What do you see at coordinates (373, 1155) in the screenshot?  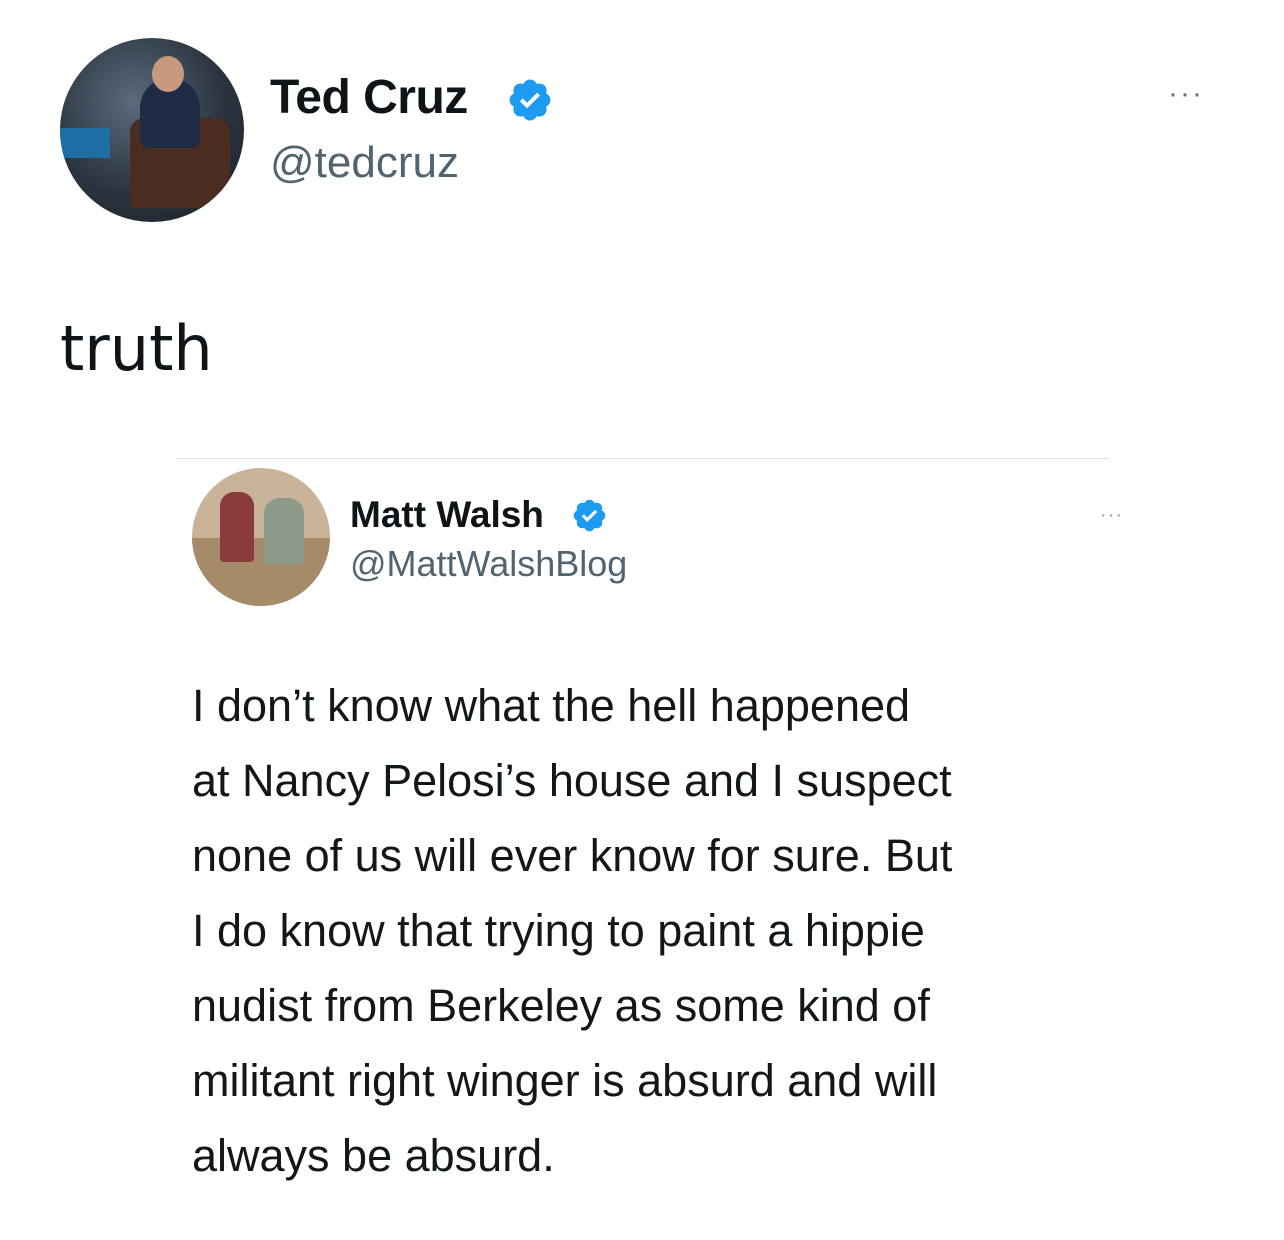 I see `quoted-text-line: always be absurd.` at bounding box center [373, 1155].